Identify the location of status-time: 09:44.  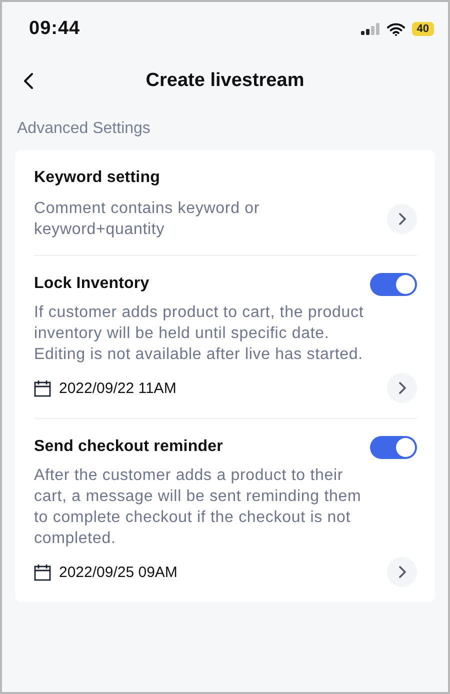
(54, 29).